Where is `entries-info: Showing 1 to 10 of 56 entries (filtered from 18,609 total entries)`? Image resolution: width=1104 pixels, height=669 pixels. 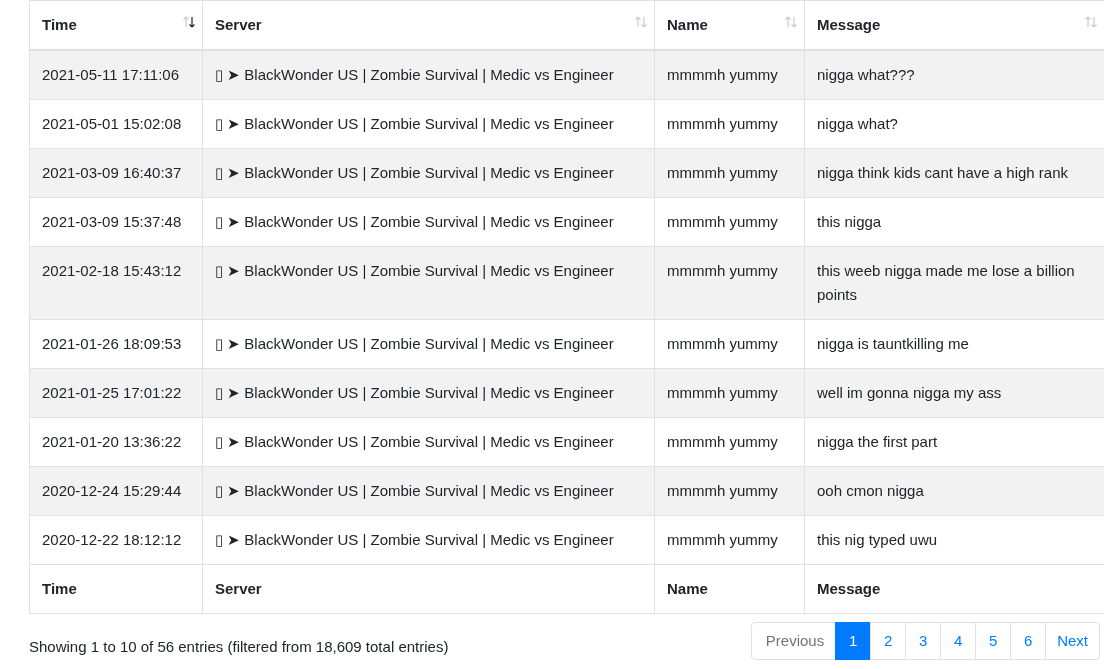
entries-info: Showing 1 to 10 of 56 entries (filtered from 18,609 total entries) is located at coordinates (239, 646).